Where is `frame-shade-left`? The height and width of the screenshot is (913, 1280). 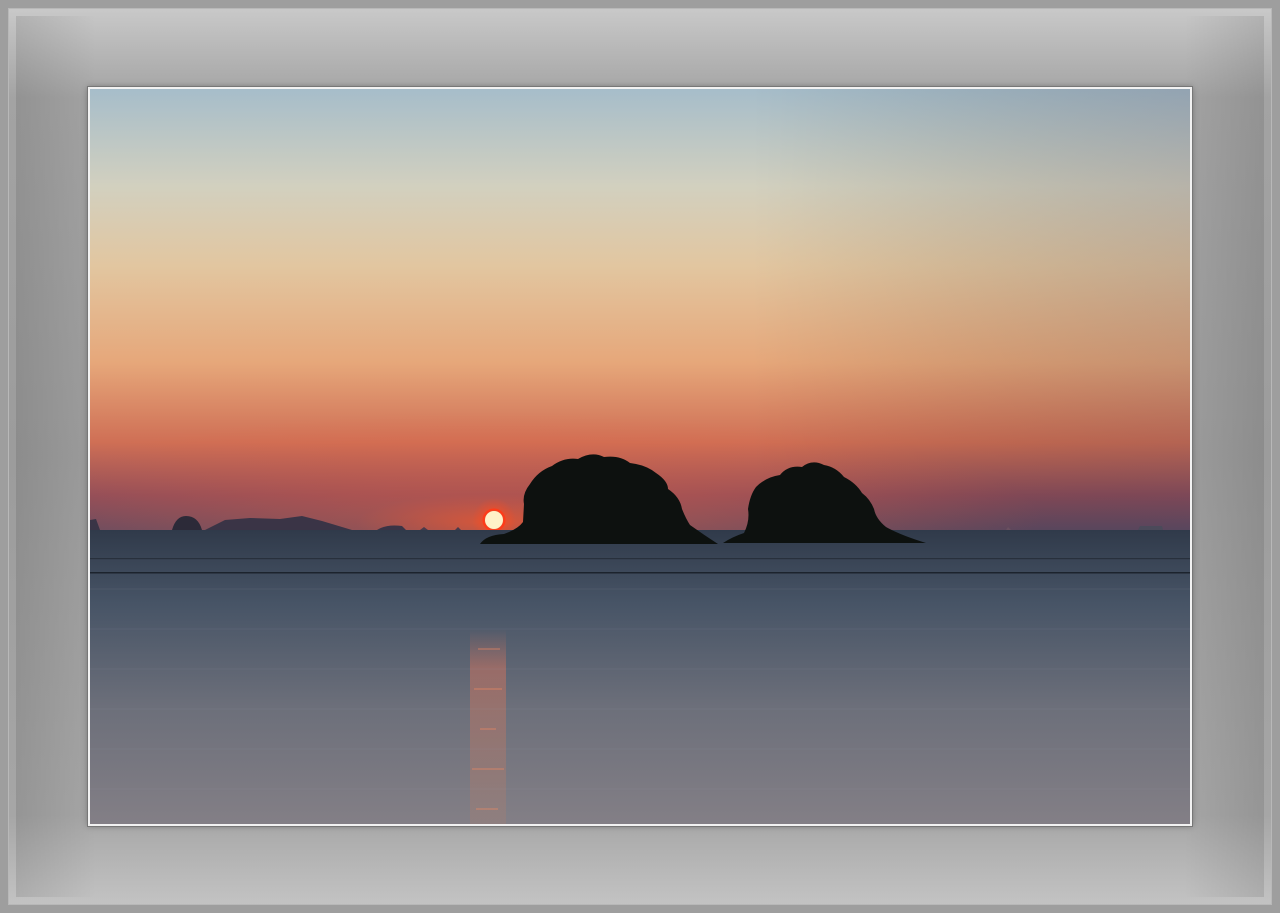
frame-shade-left is located at coordinates (56, 456).